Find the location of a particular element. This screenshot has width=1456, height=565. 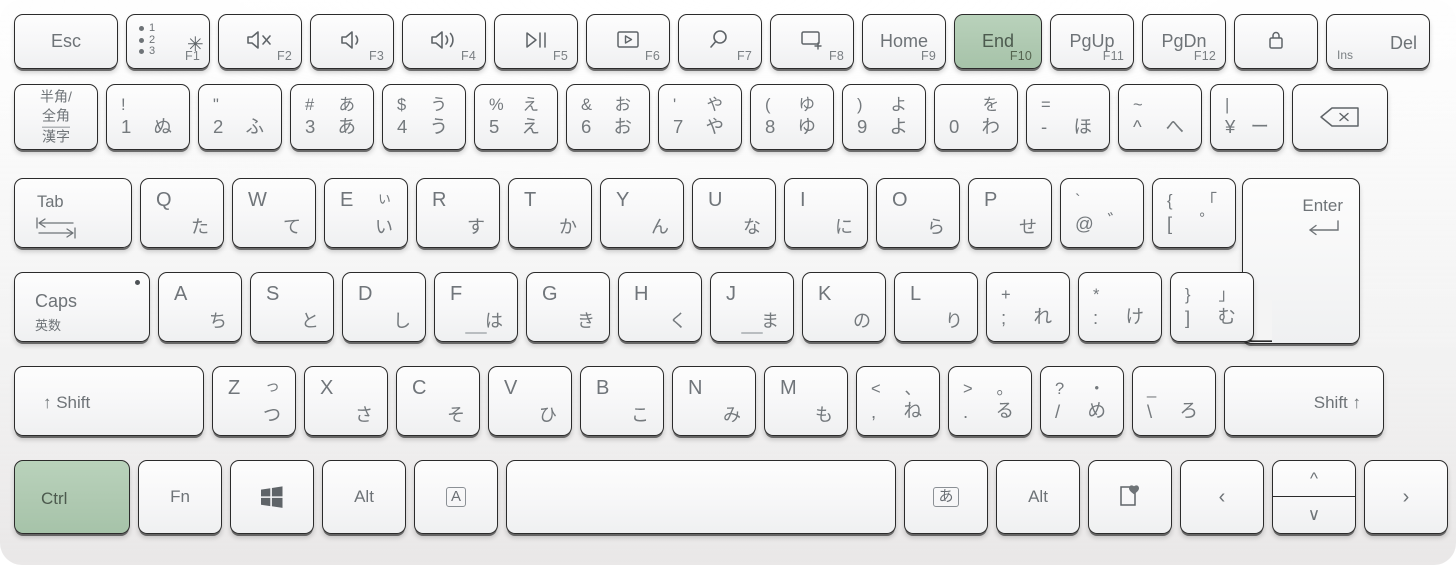

key-i: I に is located at coordinates (826, 213).